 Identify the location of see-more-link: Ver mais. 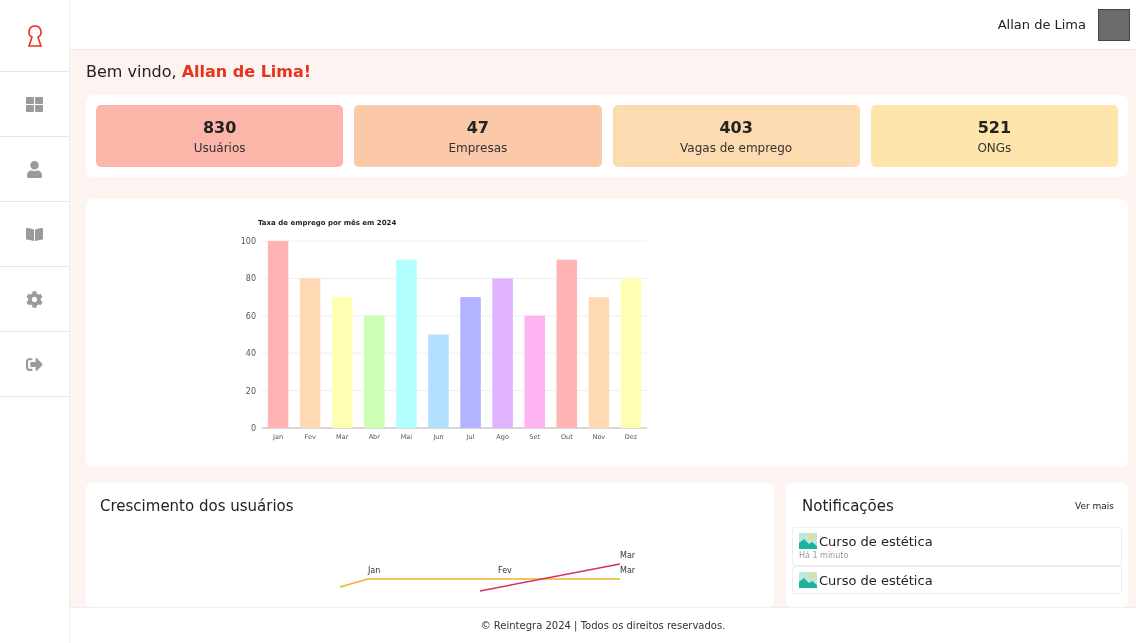
(1094, 506).